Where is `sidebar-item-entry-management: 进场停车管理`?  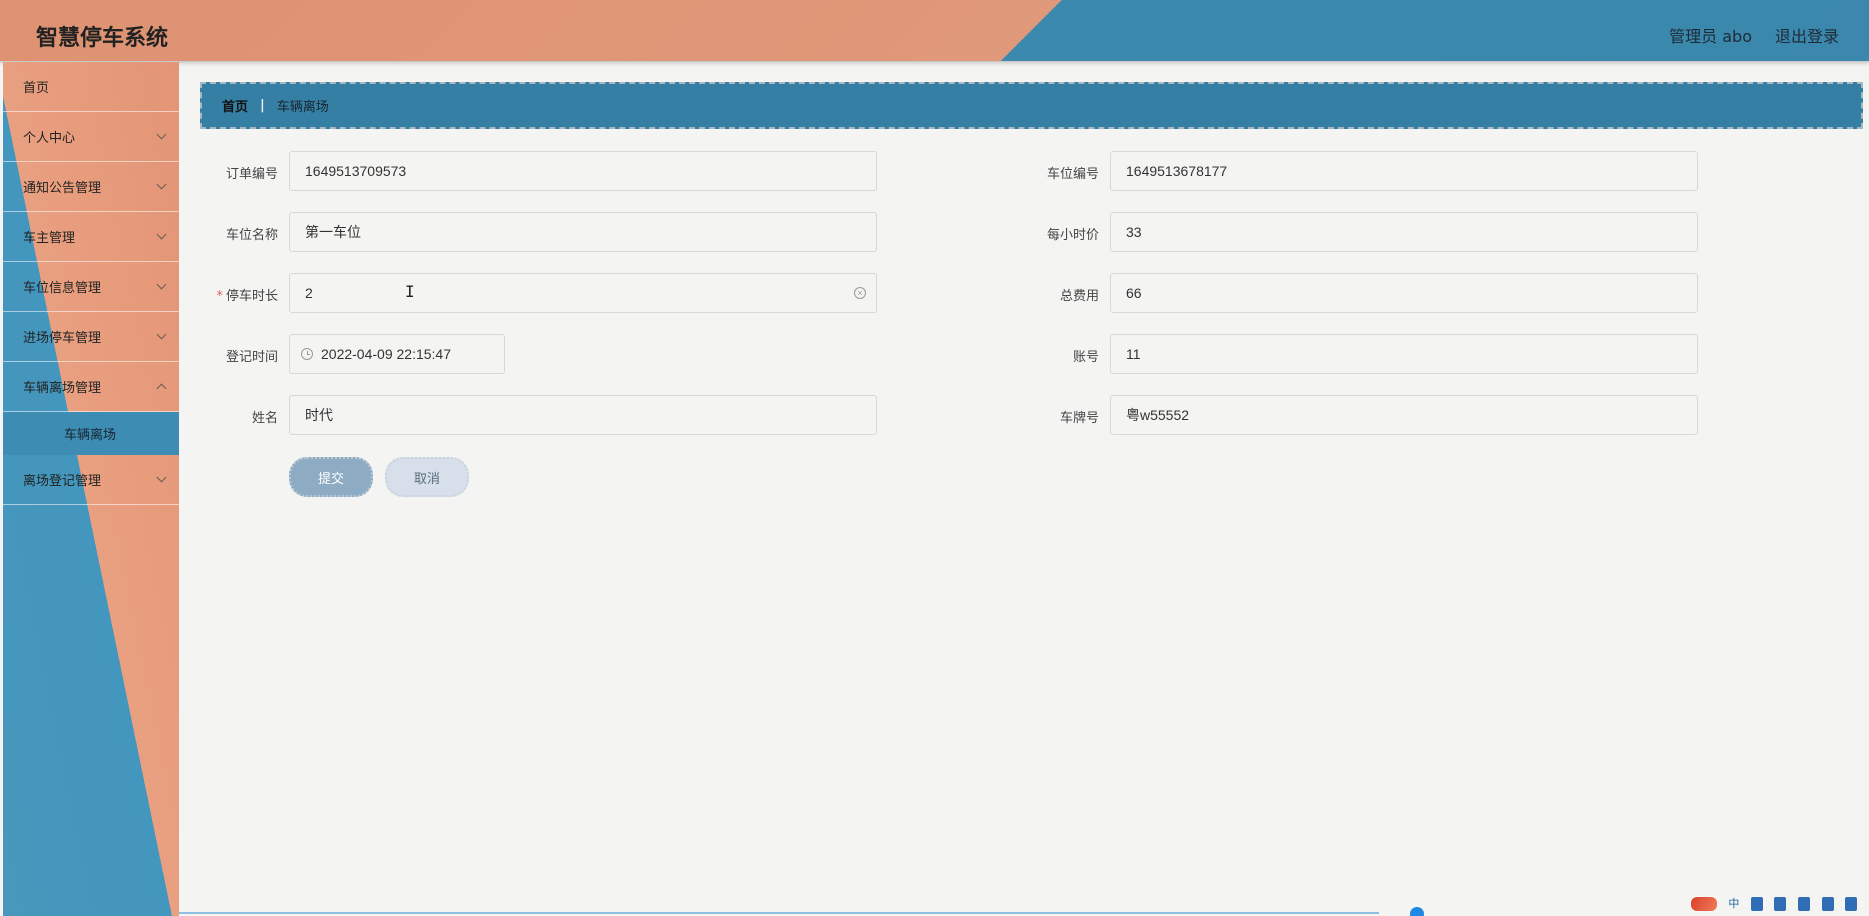 sidebar-item-entry-management: 进场停车管理 is located at coordinates (91, 337).